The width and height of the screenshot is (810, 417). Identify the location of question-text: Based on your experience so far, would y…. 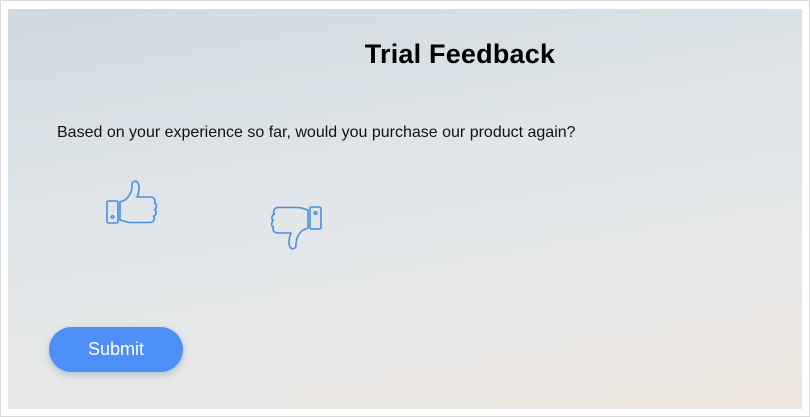
(316, 132).